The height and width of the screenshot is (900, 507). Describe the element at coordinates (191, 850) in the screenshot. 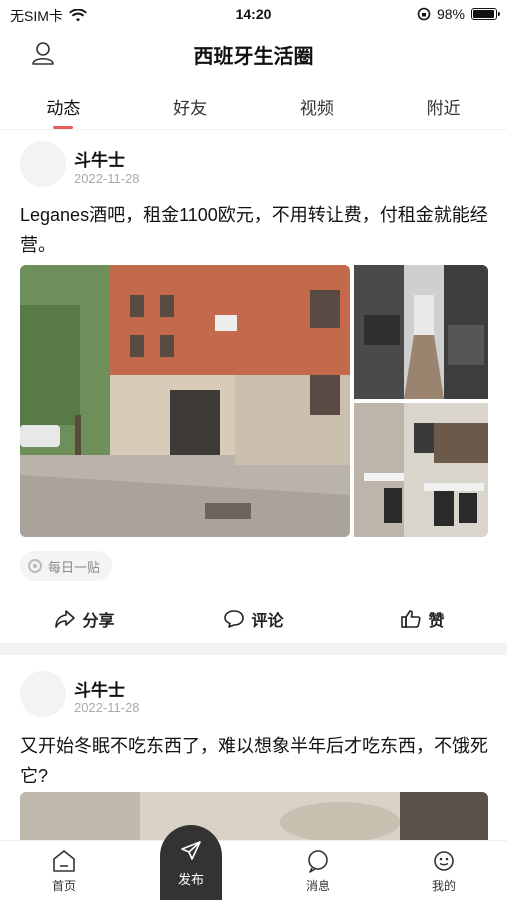

I see `send-icon` at that location.